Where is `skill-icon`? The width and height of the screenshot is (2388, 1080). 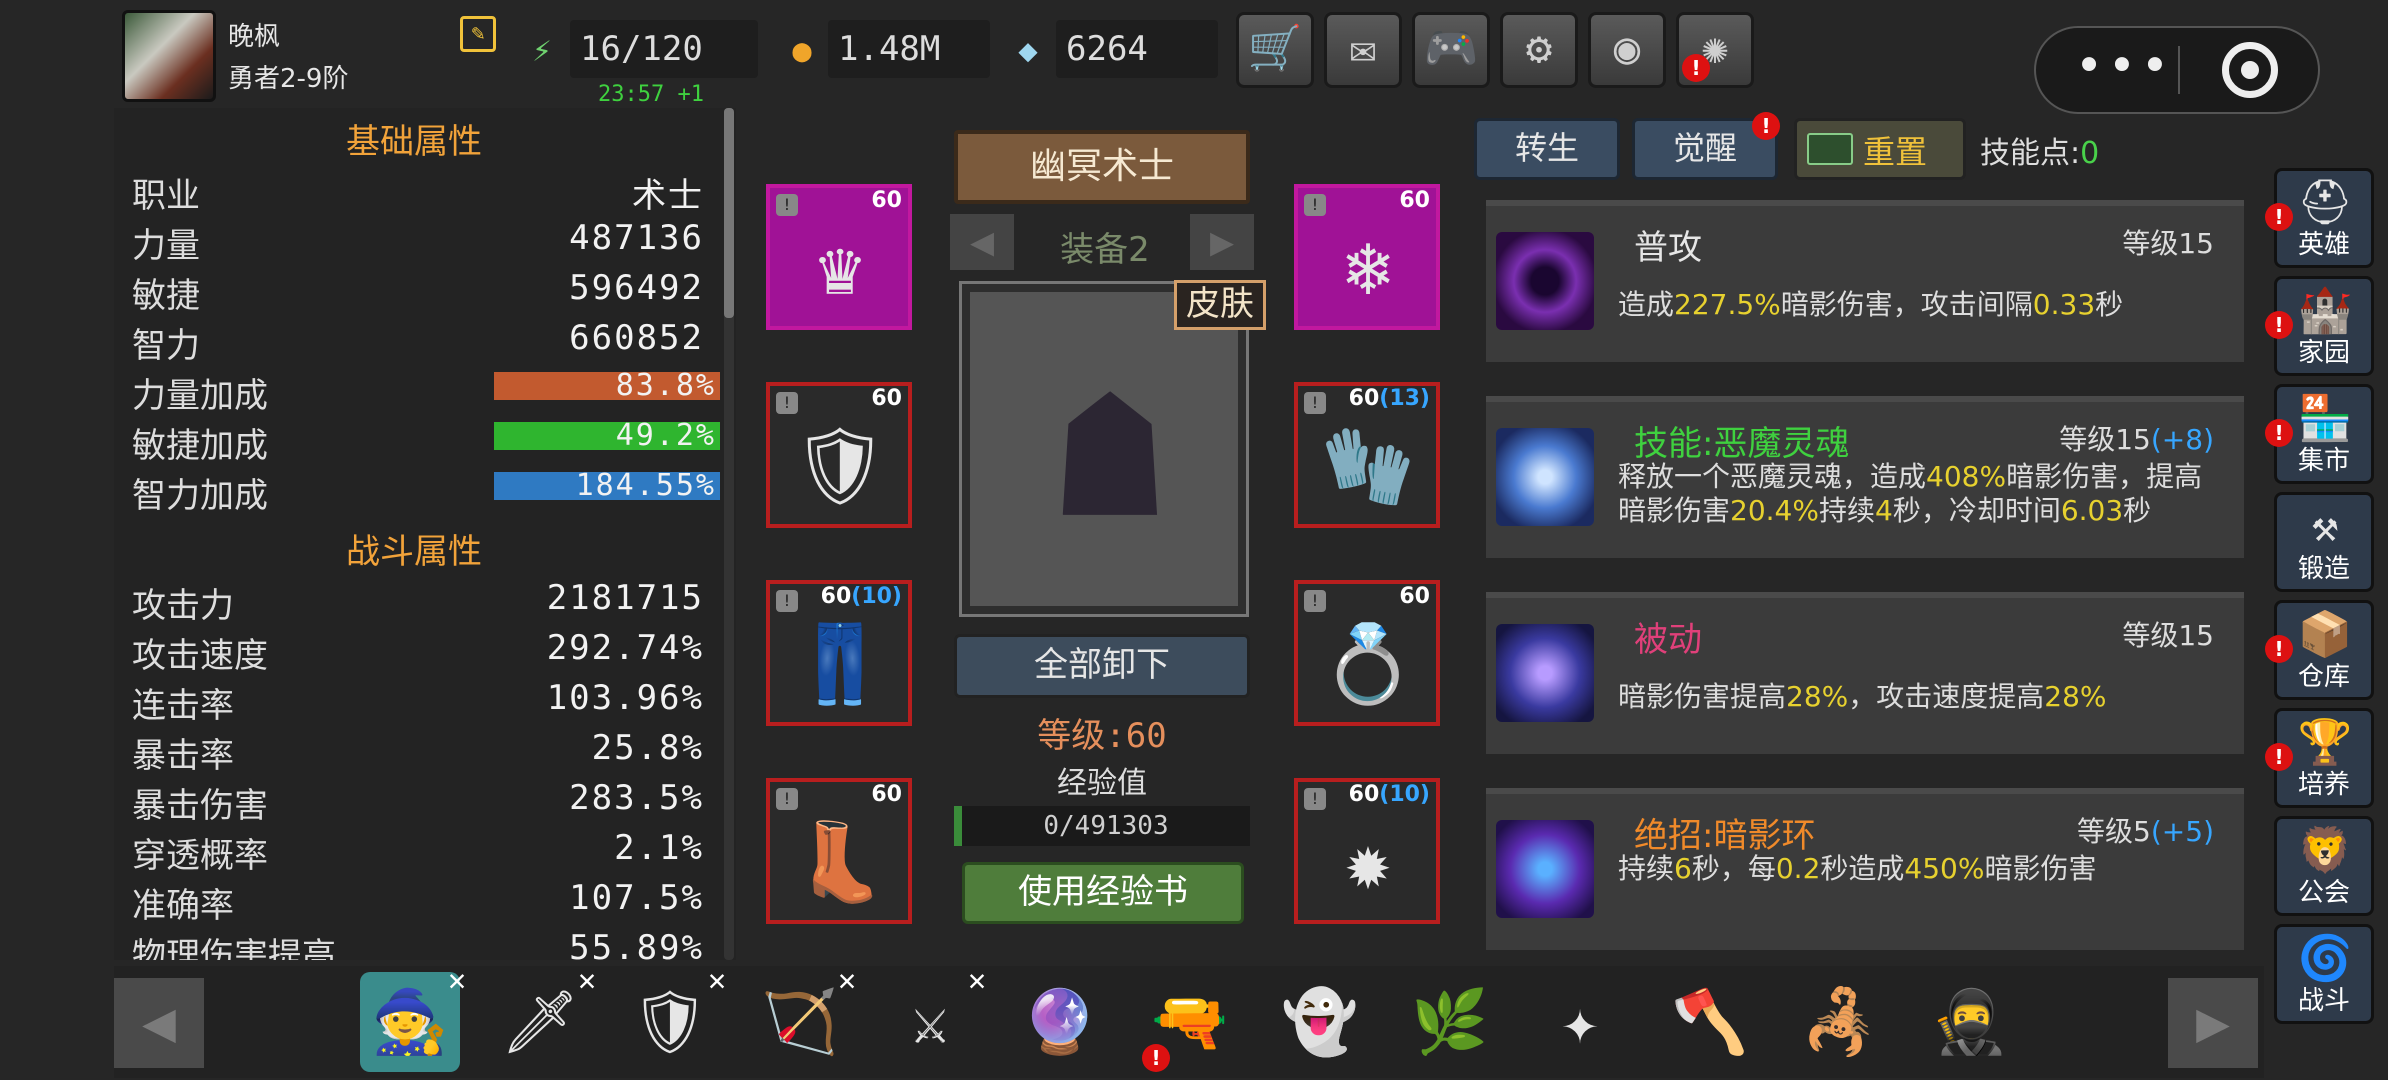 skill-icon is located at coordinates (1545, 477).